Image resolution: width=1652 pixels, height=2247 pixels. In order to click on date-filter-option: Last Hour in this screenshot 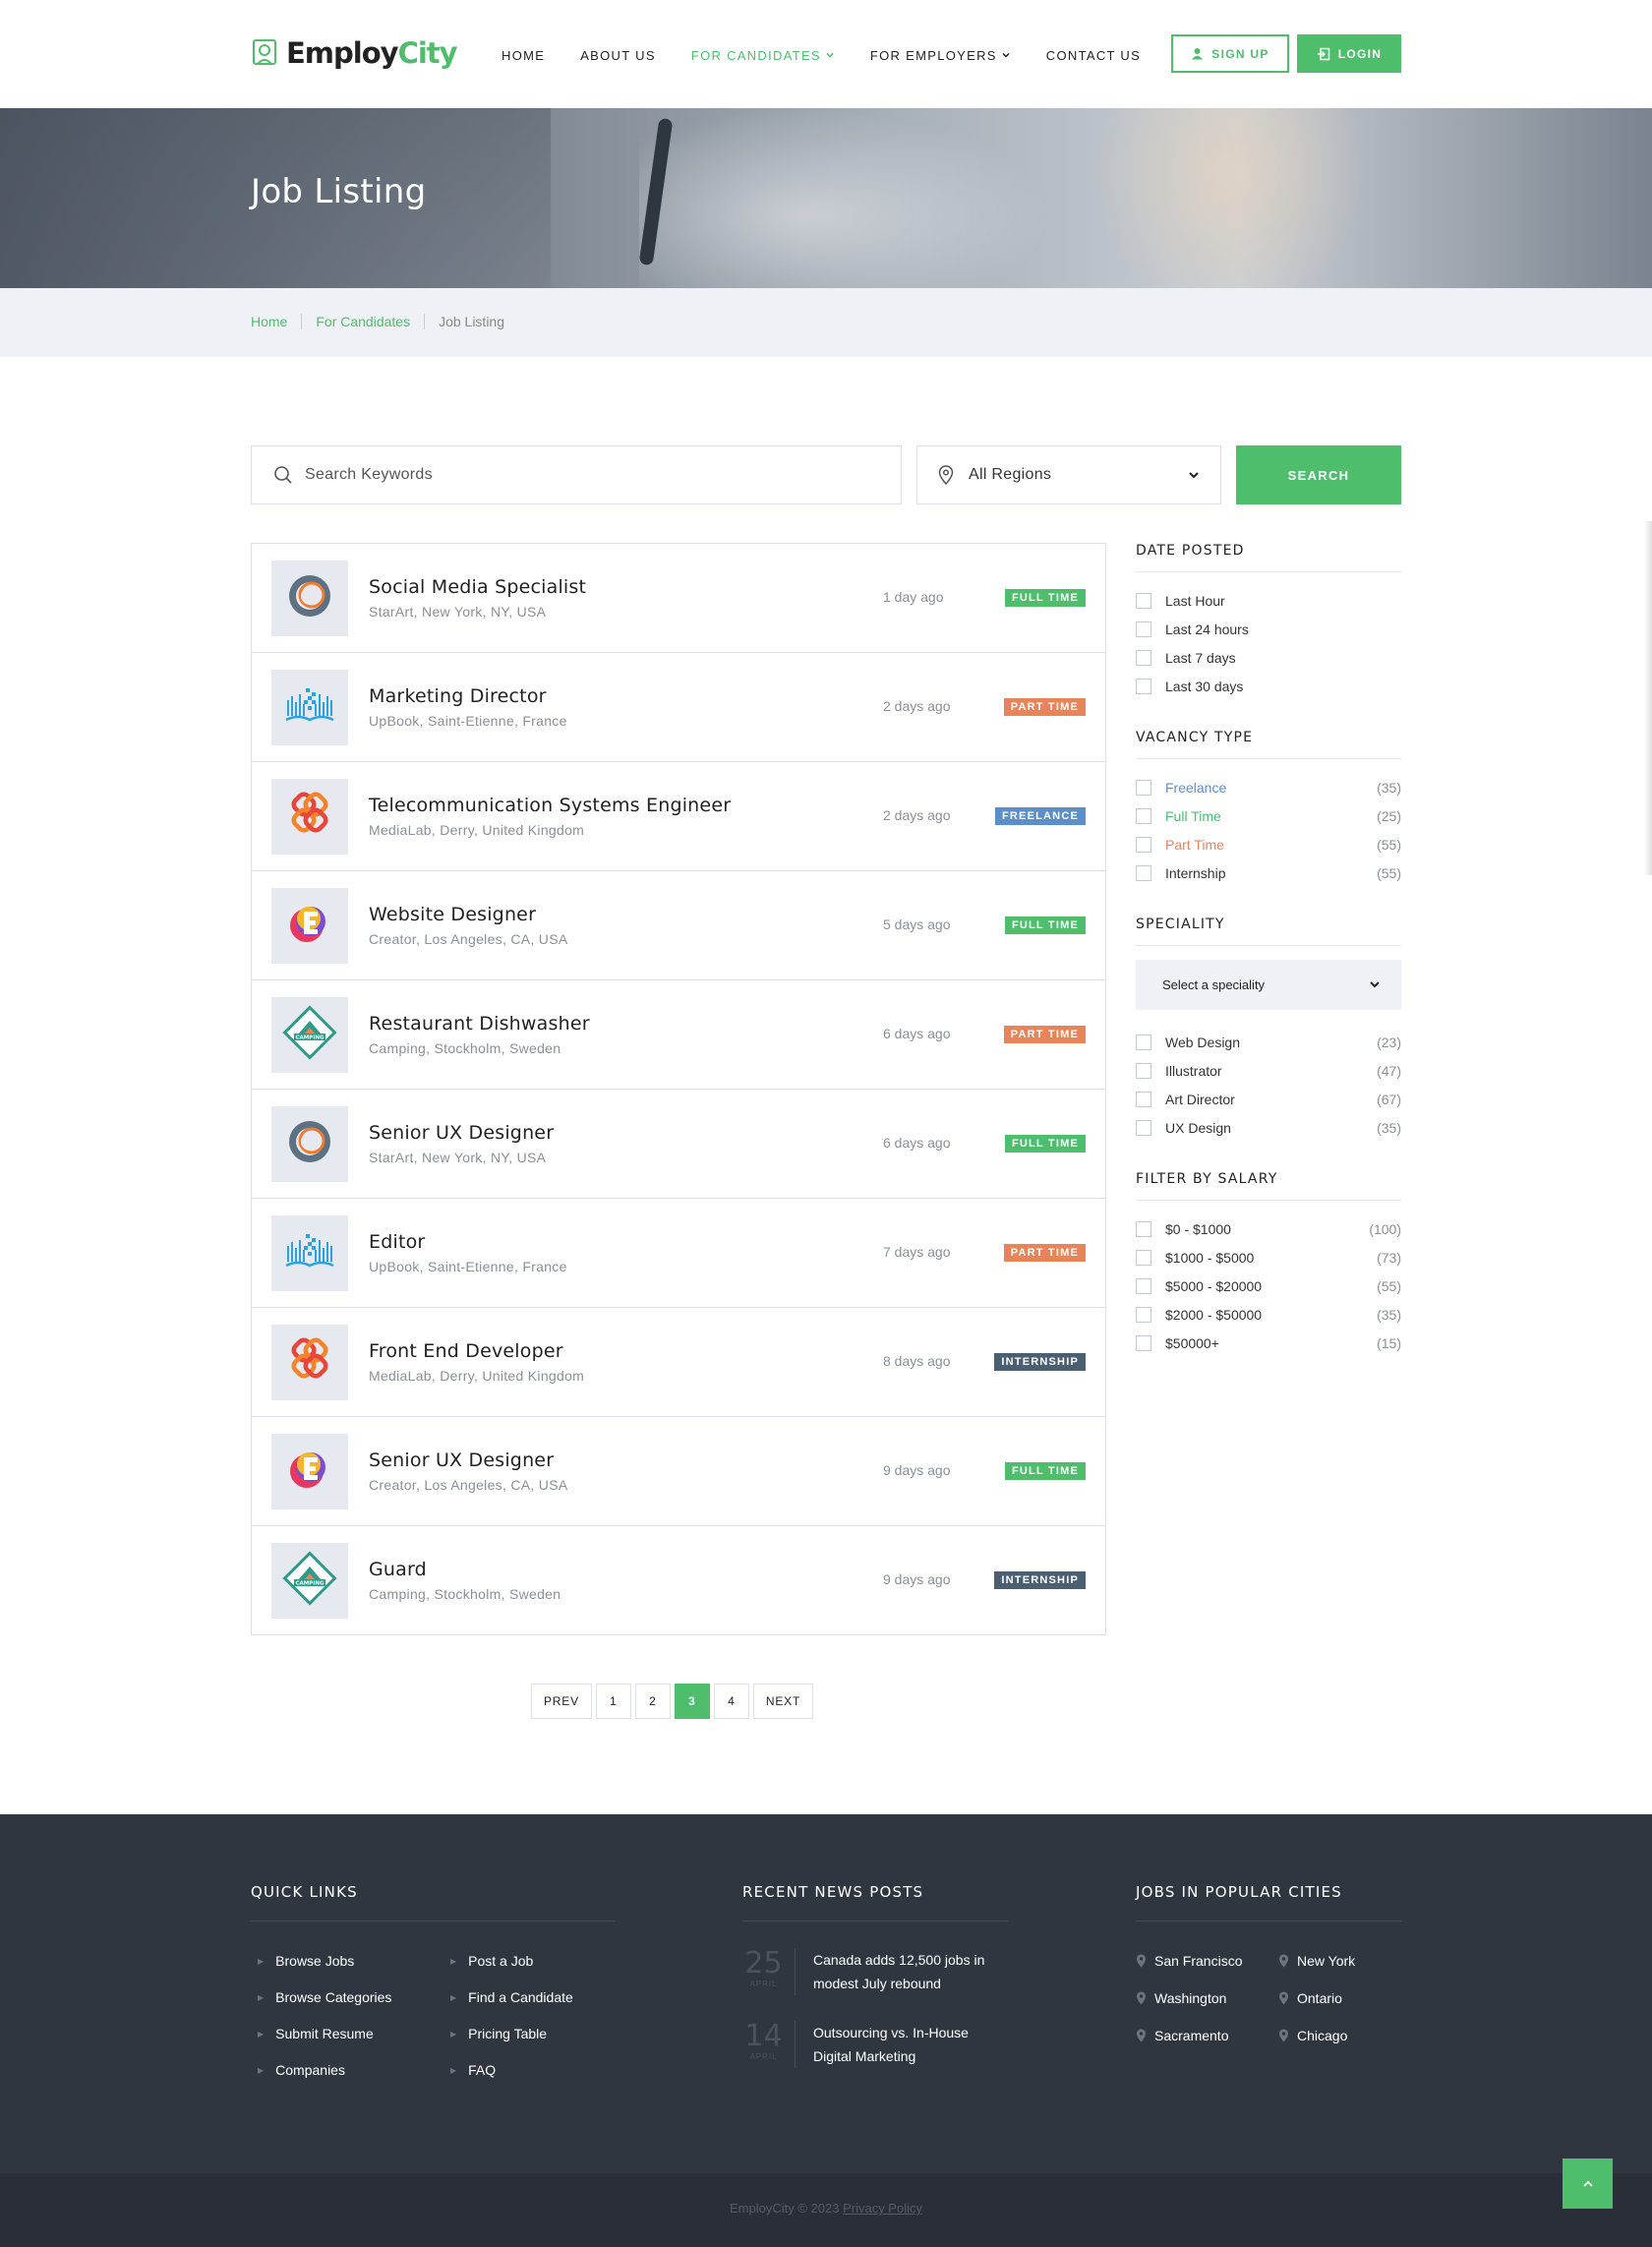, I will do `click(1268, 600)`.